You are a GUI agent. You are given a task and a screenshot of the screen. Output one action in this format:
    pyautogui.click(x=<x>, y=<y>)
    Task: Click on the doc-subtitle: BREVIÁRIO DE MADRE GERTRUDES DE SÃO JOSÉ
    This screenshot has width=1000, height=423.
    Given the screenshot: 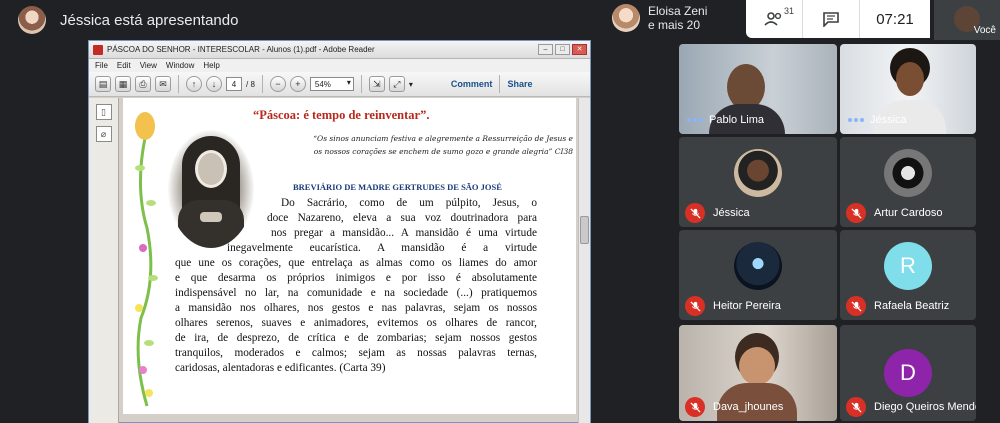 What is the action you would take?
    pyautogui.click(x=397, y=187)
    